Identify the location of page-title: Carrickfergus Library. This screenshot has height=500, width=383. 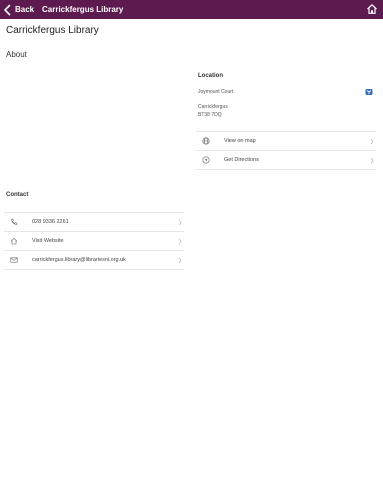
(52, 30).